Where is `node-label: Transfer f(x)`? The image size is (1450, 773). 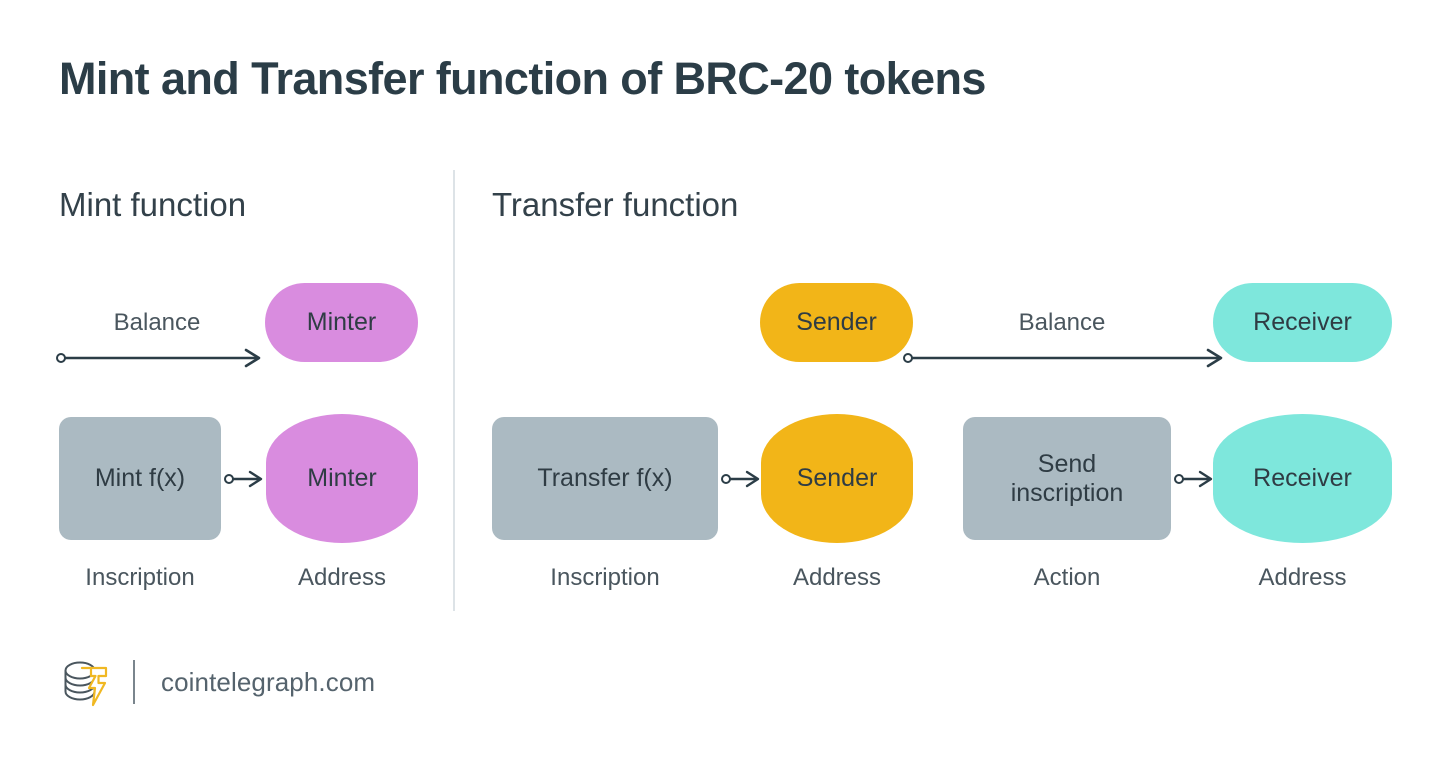 node-label: Transfer f(x) is located at coordinates (605, 478).